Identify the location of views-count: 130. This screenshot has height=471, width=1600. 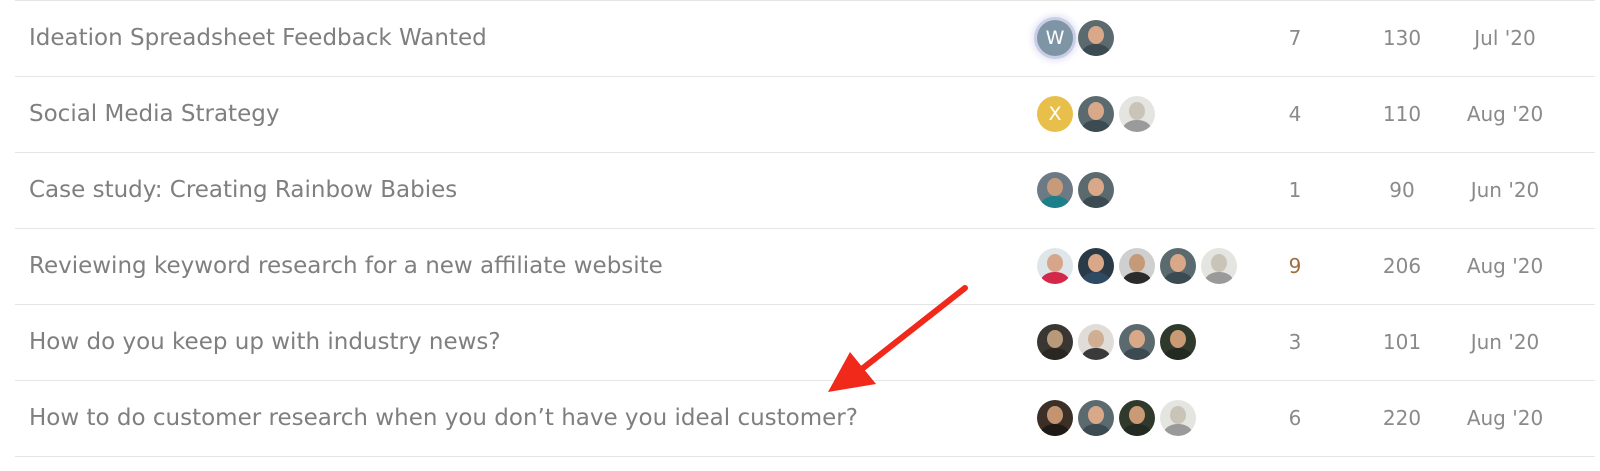
(1402, 38).